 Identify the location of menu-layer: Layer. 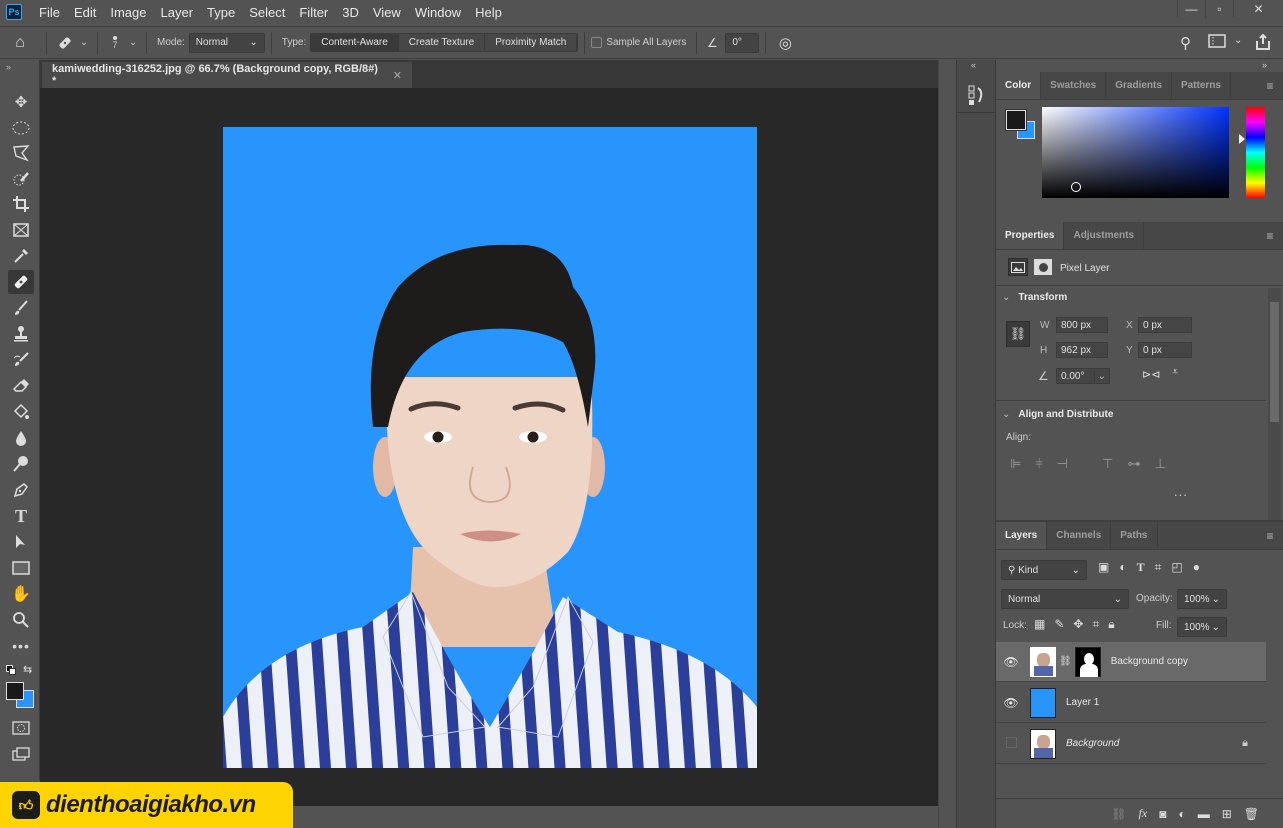
(177, 12).